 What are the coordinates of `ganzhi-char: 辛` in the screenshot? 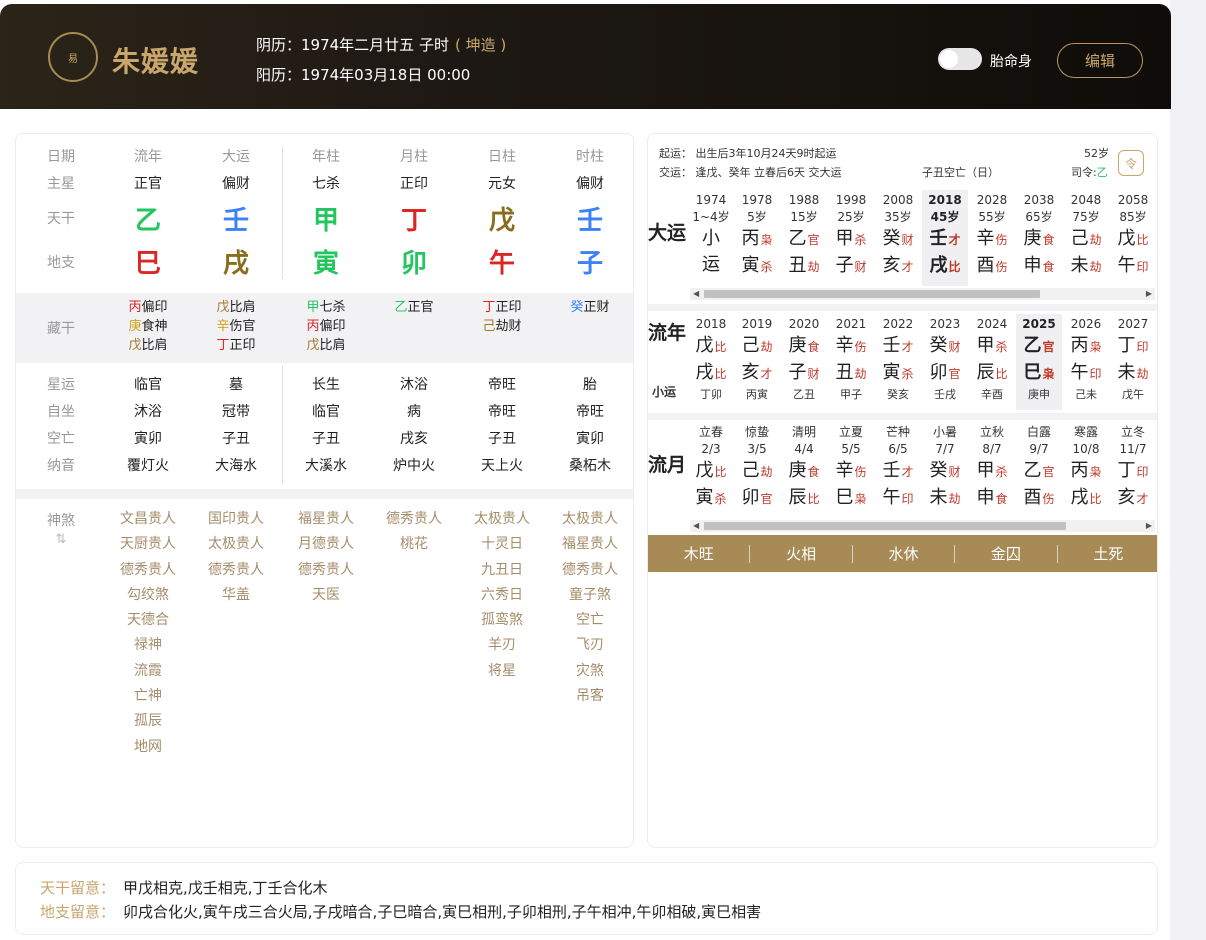 It's located at (844, 345).